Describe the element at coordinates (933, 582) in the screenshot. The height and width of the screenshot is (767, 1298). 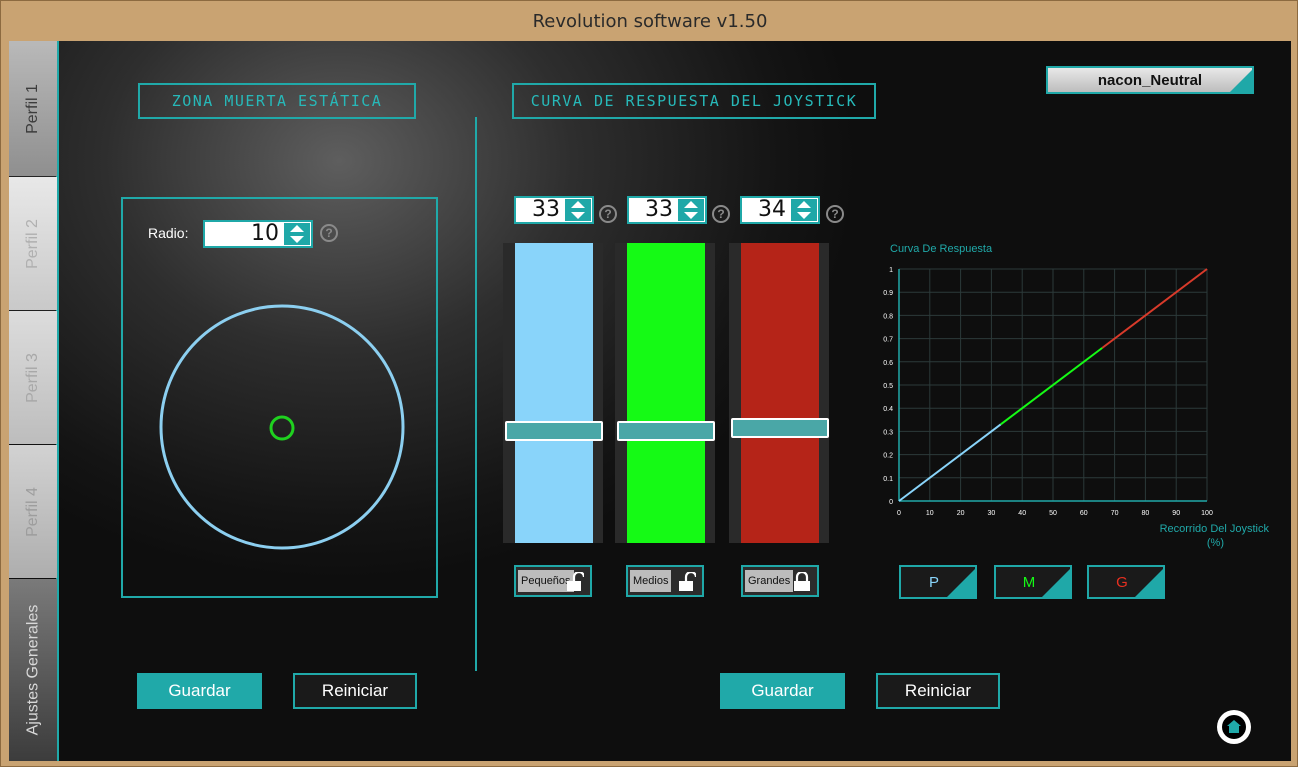
I see `curve-button-label: P` at that location.